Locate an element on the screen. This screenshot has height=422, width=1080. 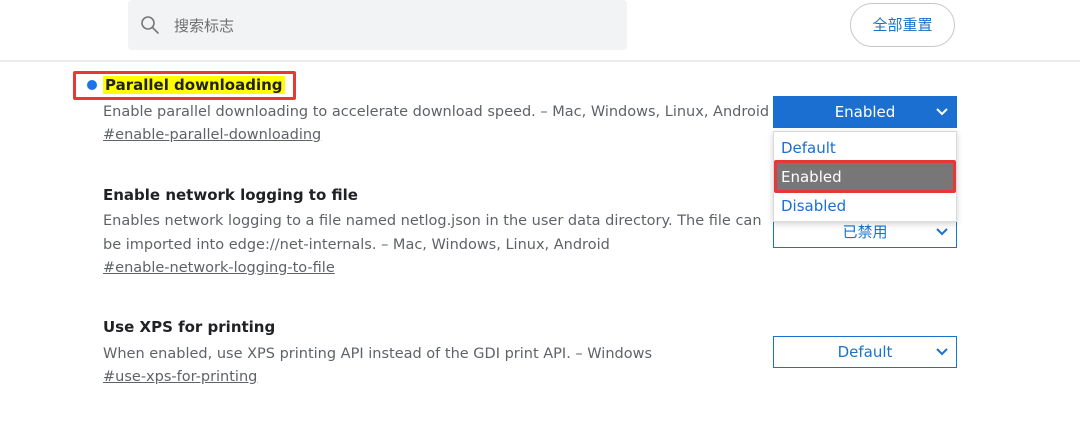
flag-link-parallel-downloading: #enable-parallel-downloading is located at coordinates (212, 135).